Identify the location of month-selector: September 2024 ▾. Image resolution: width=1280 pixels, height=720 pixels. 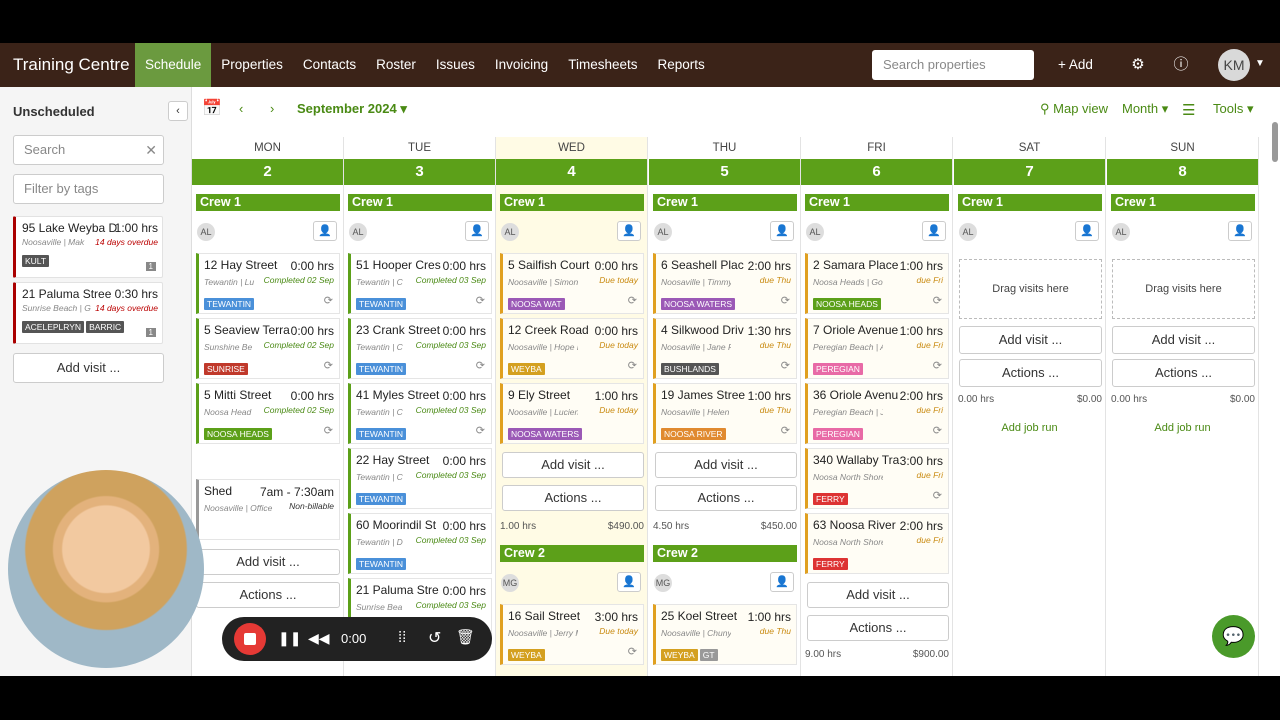
(352, 109).